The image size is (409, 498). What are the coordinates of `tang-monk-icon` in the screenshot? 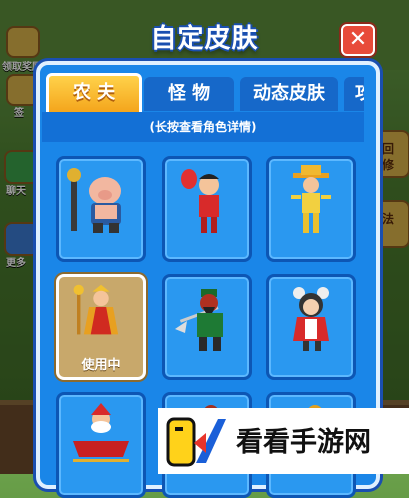 It's located at (96, 309).